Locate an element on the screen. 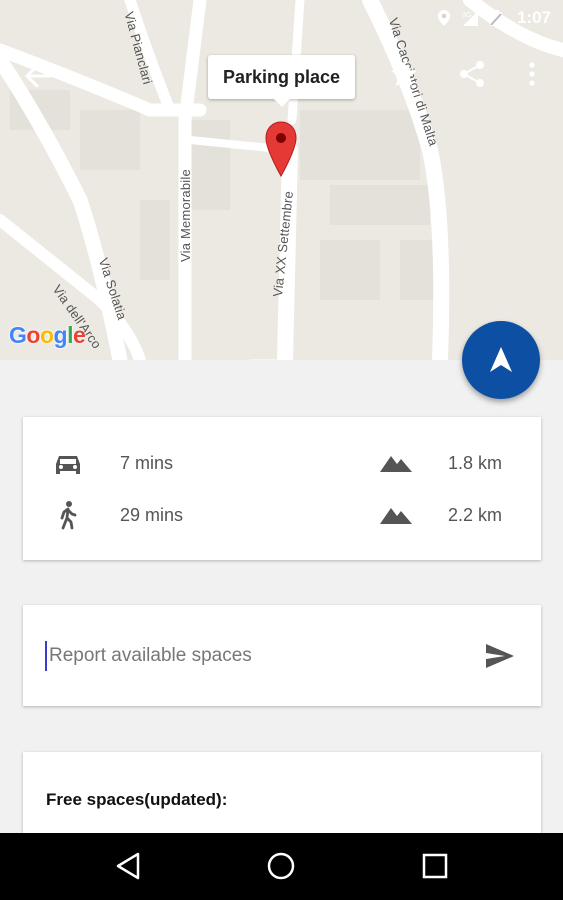 This screenshot has height=900, width=563. signal-icon: 3G is located at coordinates (470, 18).